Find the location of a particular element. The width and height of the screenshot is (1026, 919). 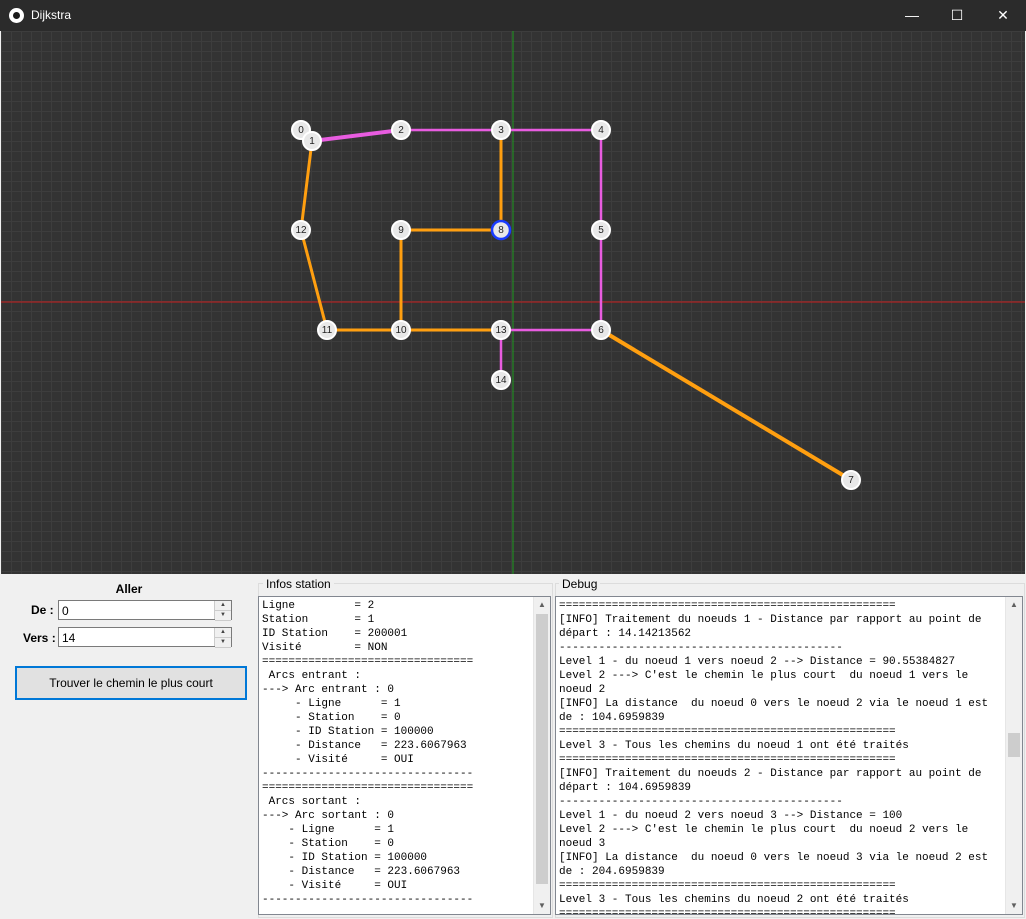

node-label: 13 is located at coordinates (501, 330).